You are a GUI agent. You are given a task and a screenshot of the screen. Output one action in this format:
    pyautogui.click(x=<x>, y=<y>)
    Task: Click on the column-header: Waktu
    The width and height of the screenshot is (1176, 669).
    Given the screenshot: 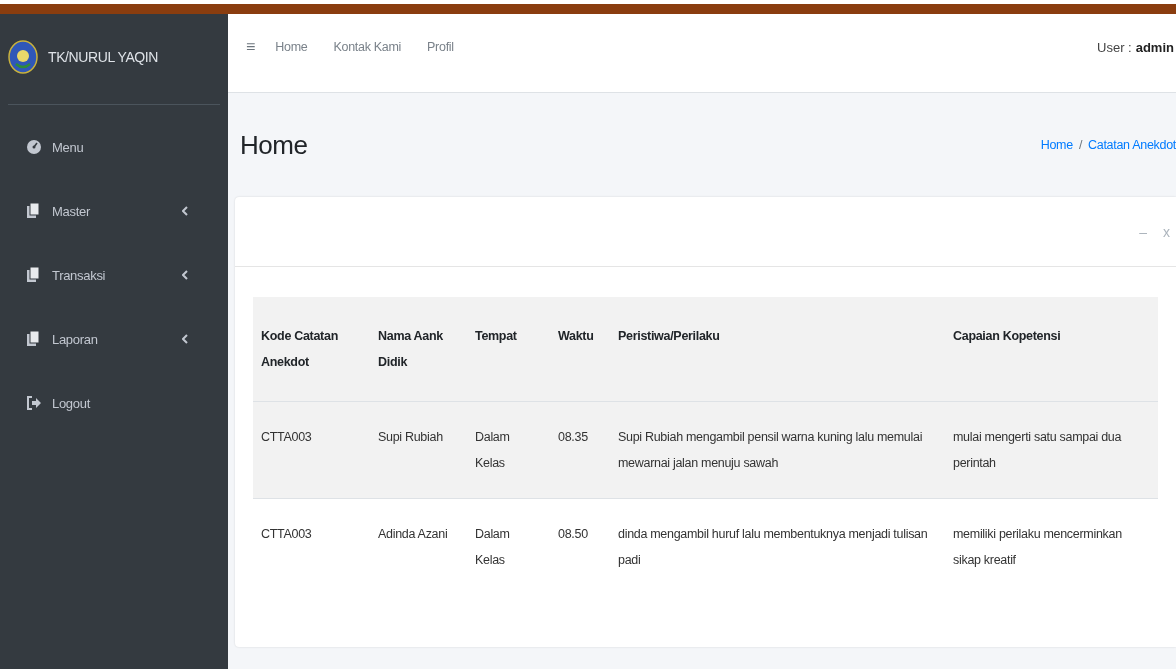 What is the action you would take?
    pyautogui.click(x=580, y=349)
    